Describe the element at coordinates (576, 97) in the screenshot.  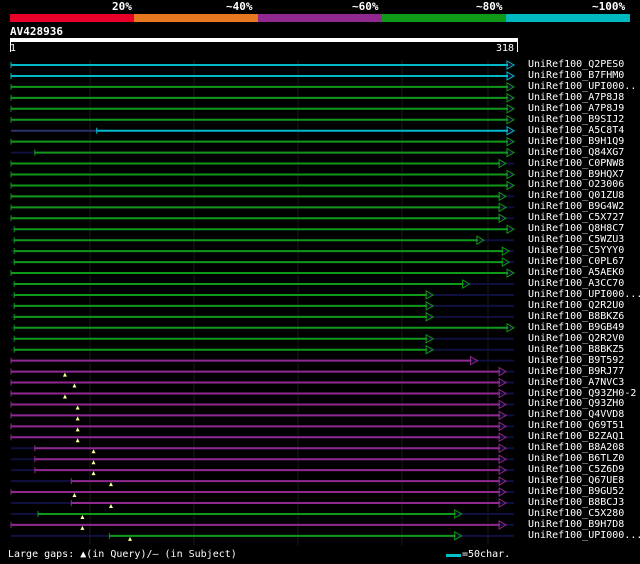
I see `hit-label: UniRef100_A7P8J8` at that location.